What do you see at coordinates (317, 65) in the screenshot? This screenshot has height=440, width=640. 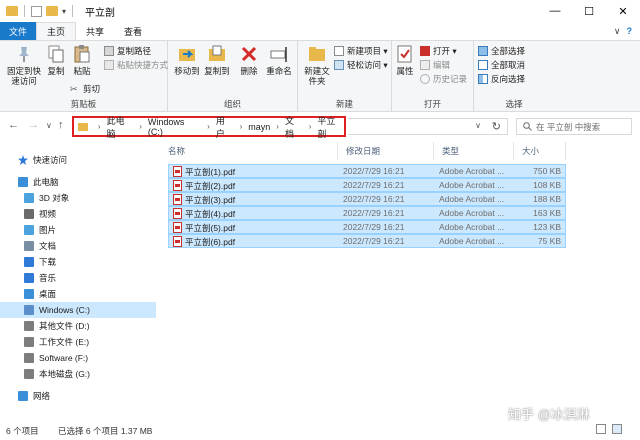 I see `new-folder-button: 新建文件夹` at bounding box center [317, 65].